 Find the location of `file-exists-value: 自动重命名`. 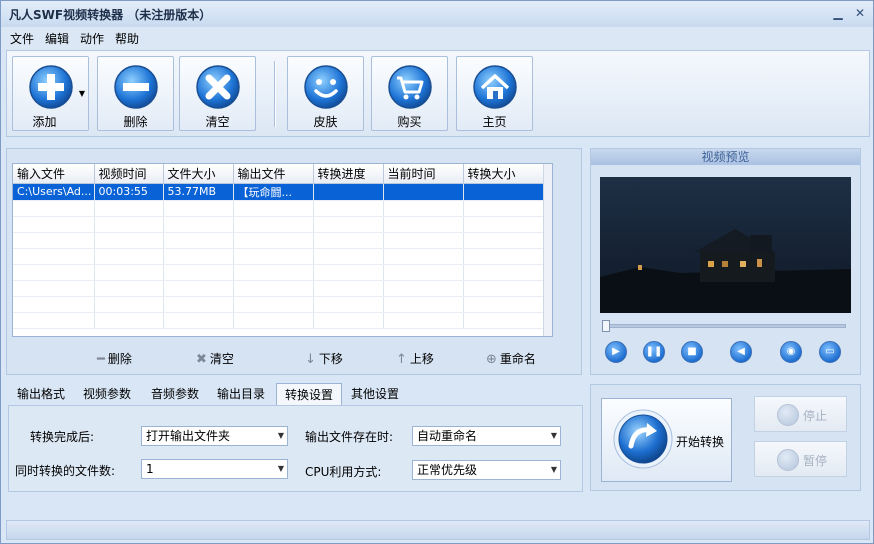

file-exists-value: 自动重命名 is located at coordinates (447, 436).